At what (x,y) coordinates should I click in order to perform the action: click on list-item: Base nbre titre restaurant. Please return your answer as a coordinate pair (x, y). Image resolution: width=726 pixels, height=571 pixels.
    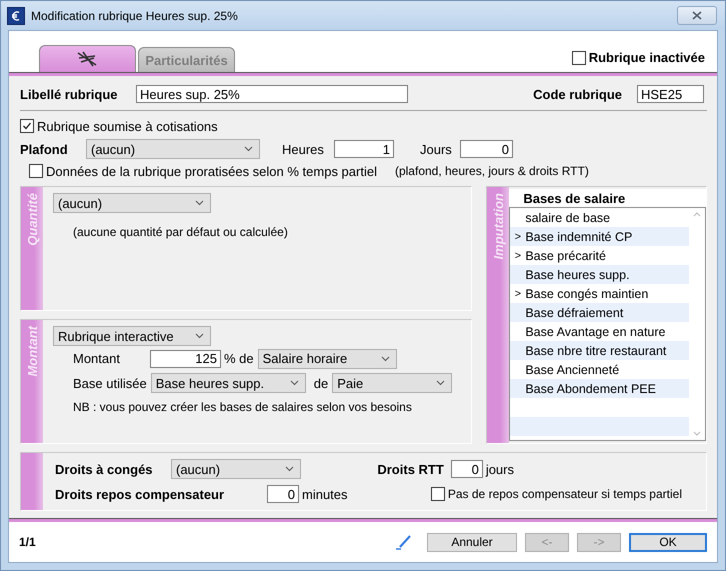
    Looking at the image, I should click on (599, 350).